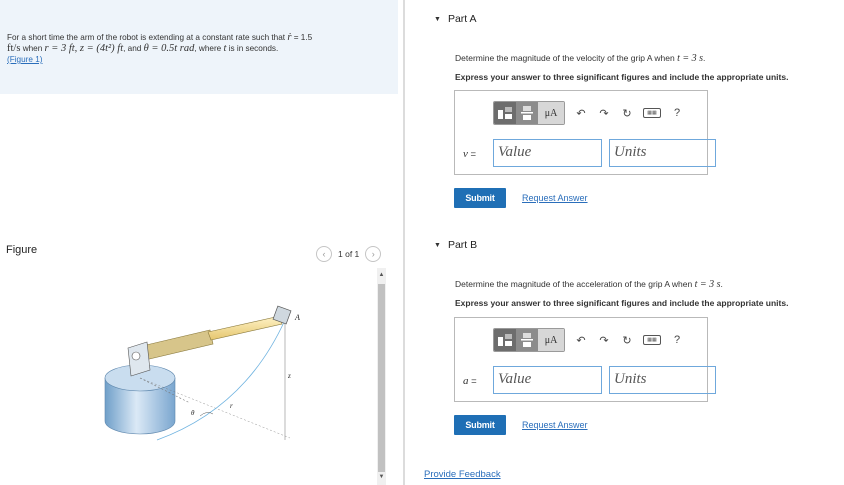 The width and height of the screenshot is (844, 485). What do you see at coordinates (252, 48) in the screenshot?
I see `problem-text-seconds: is in seconds.` at bounding box center [252, 48].